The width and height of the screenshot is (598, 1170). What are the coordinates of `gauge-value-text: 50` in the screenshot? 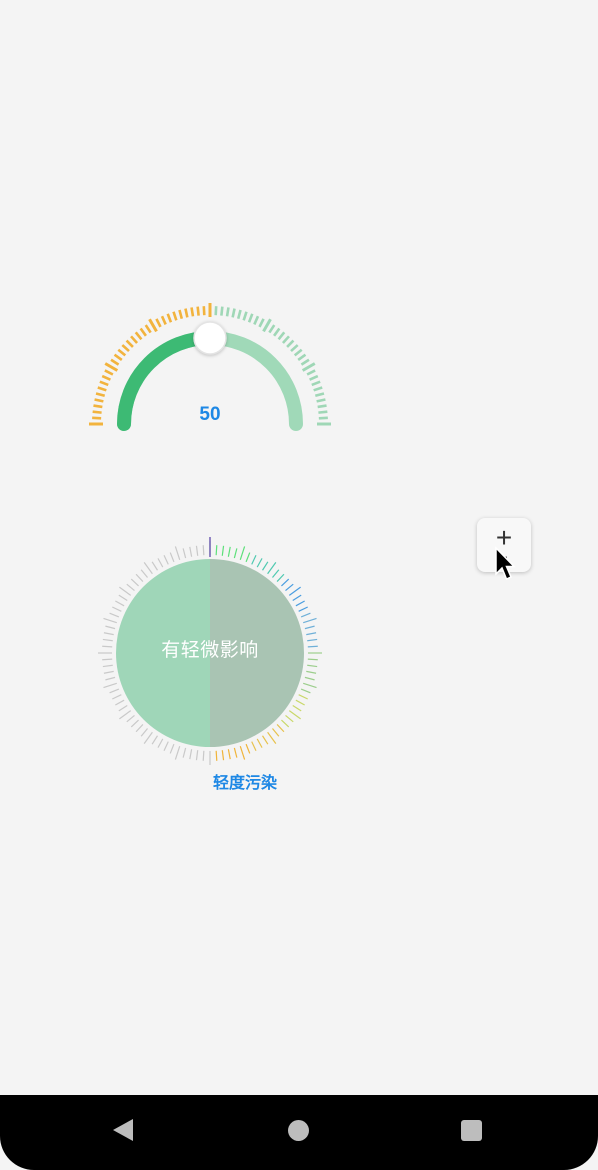 It's located at (210, 414).